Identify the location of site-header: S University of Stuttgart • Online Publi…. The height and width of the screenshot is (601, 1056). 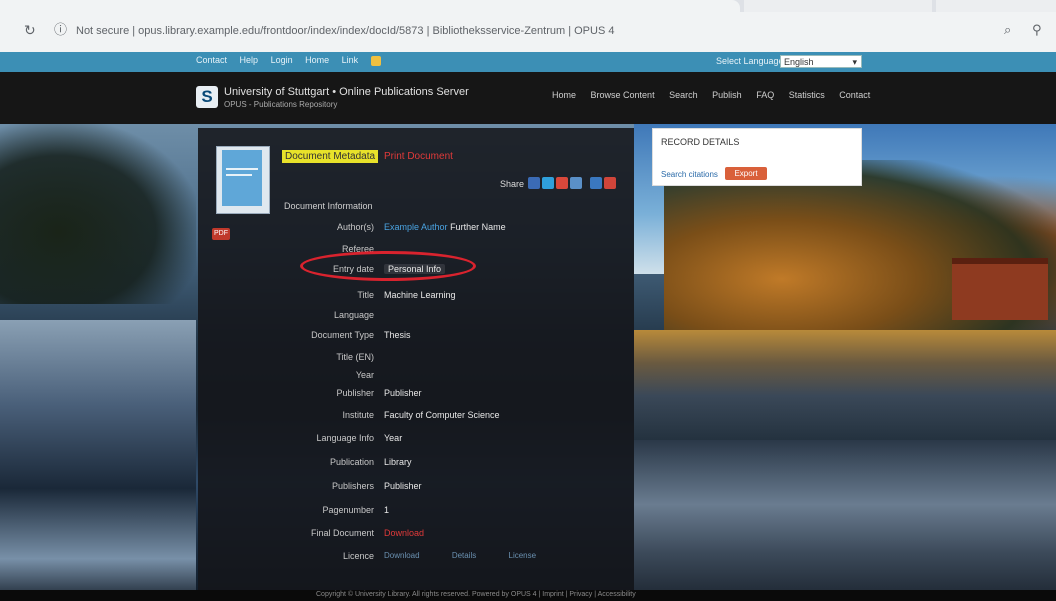
(528, 98).